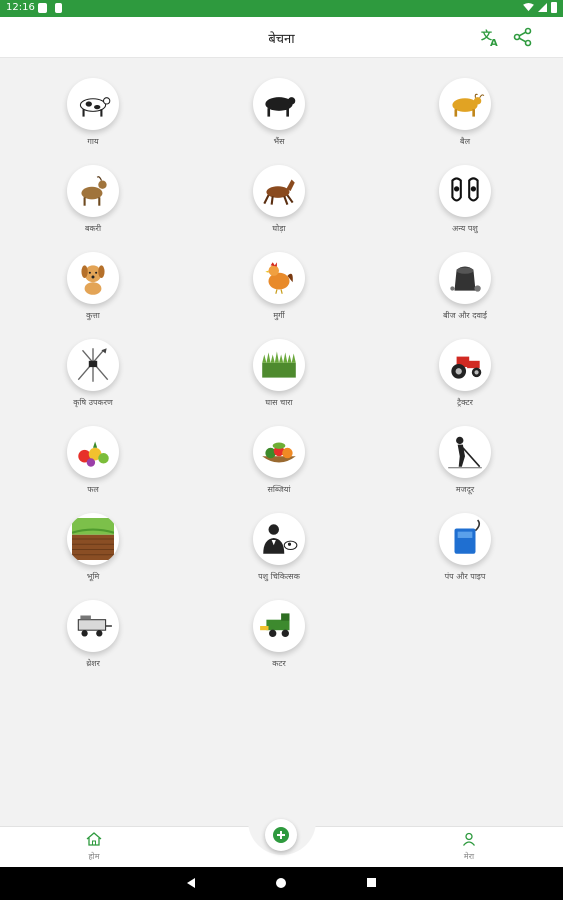 The width and height of the screenshot is (563, 900). I want to click on category-labour: मजदूर, so click(465, 466).